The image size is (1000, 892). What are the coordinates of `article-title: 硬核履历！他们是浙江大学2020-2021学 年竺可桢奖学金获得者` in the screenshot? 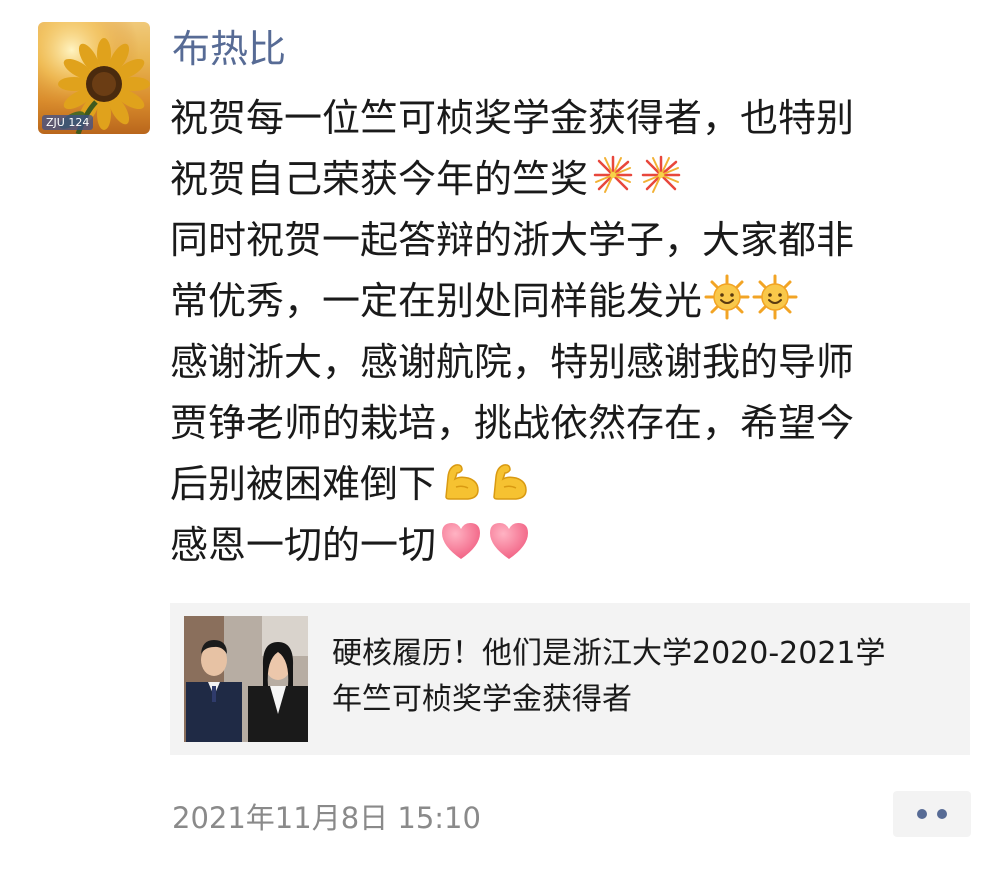 It's located at (642, 677).